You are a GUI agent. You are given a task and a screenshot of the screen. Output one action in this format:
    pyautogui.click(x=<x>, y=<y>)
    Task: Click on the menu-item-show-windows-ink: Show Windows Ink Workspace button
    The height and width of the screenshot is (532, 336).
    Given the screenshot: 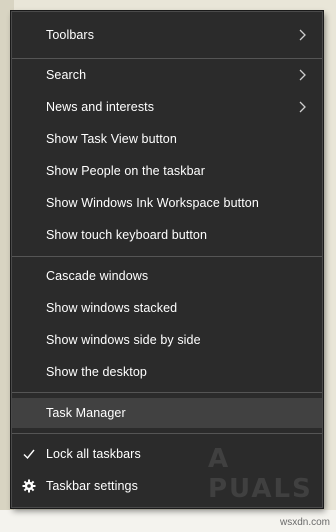 What is the action you would take?
    pyautogui.click(x=167, y=203)
    